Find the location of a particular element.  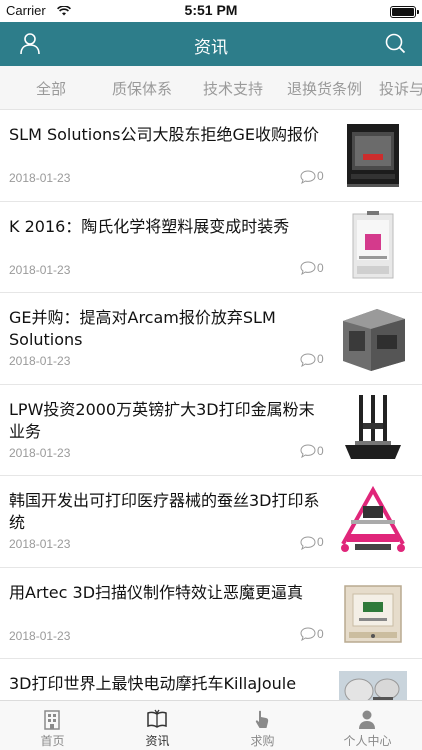

tab-returns: 退换货条例 is located at coordinates (324, 88).